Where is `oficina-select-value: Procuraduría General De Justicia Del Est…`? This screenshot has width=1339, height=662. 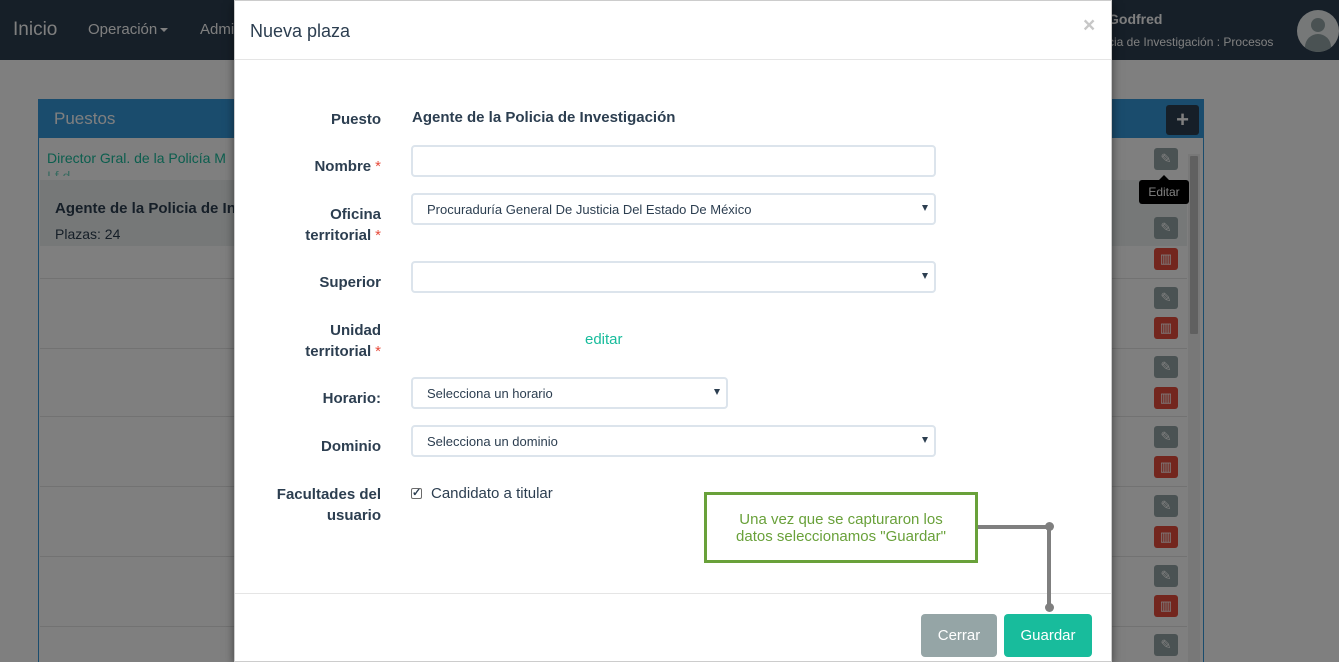 oficina-select-value: Procuraduría General De Justicia Del Est… is located at coordinates (589, 209).